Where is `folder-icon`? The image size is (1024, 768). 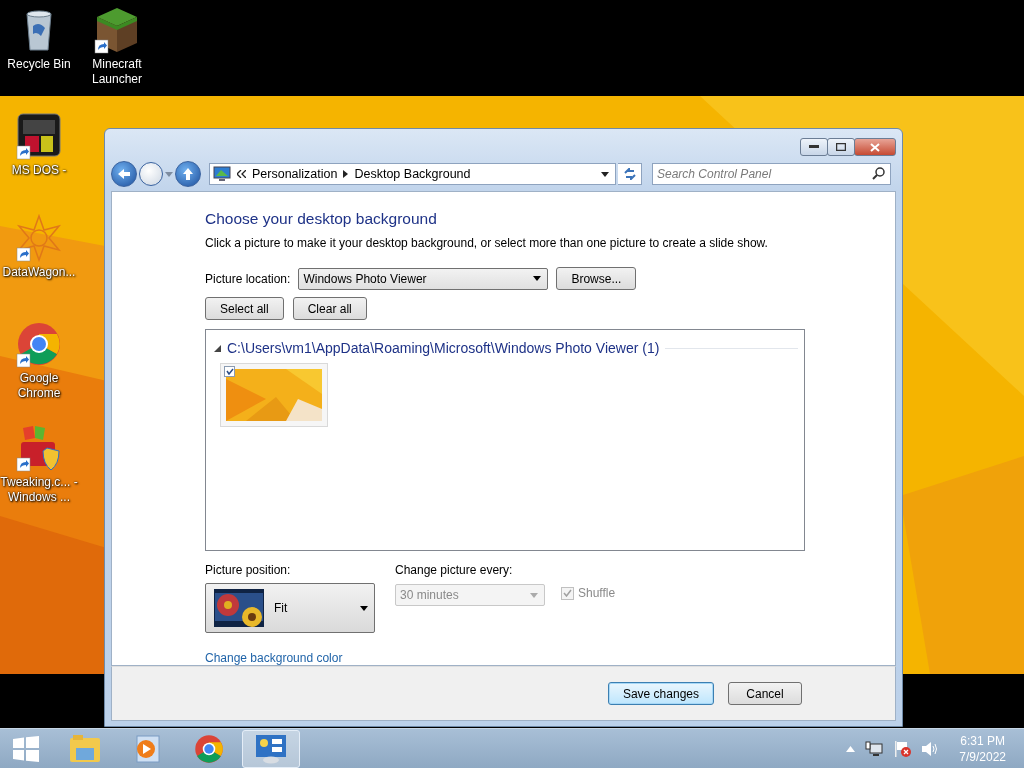
folder-icon is located at coordinates (85, 749).